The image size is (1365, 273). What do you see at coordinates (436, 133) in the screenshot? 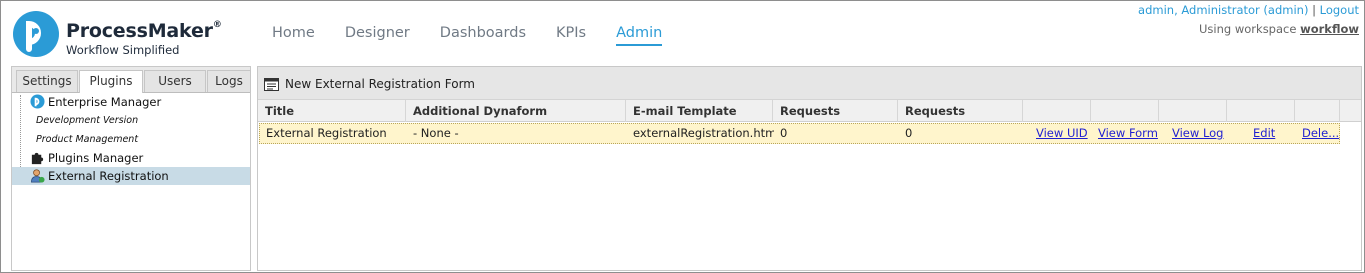
I see `cell-dynaform: - None -` at bounding box center [436, 133].